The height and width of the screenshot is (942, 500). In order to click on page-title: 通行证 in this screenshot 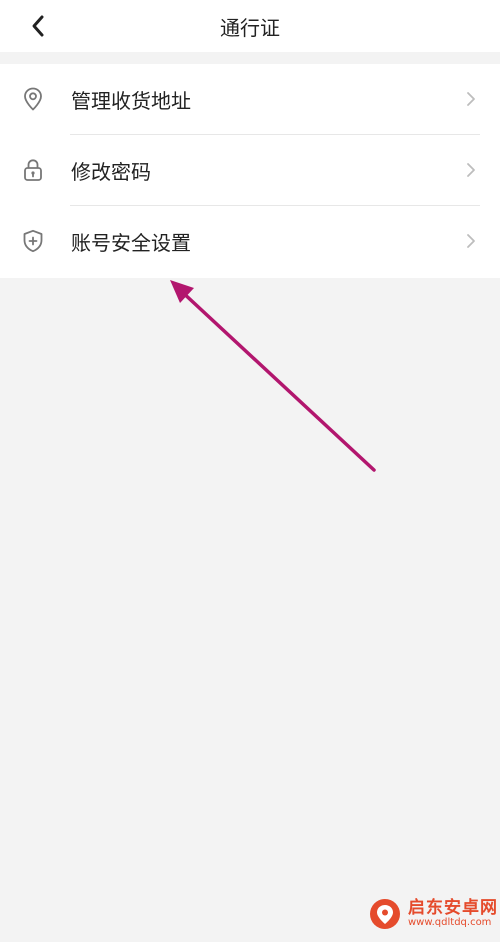, I will do `click(250, 28)`.